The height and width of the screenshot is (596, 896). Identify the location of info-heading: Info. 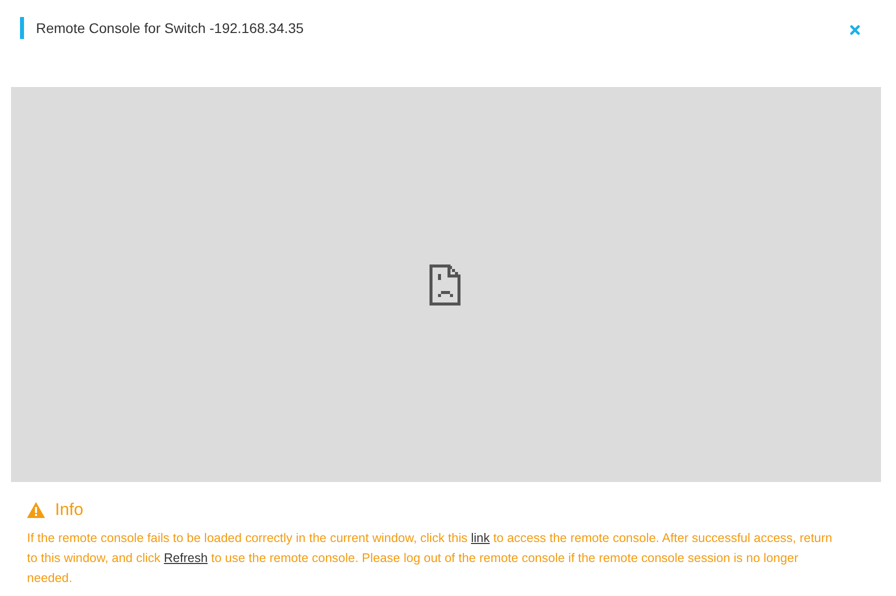
(69, 510).